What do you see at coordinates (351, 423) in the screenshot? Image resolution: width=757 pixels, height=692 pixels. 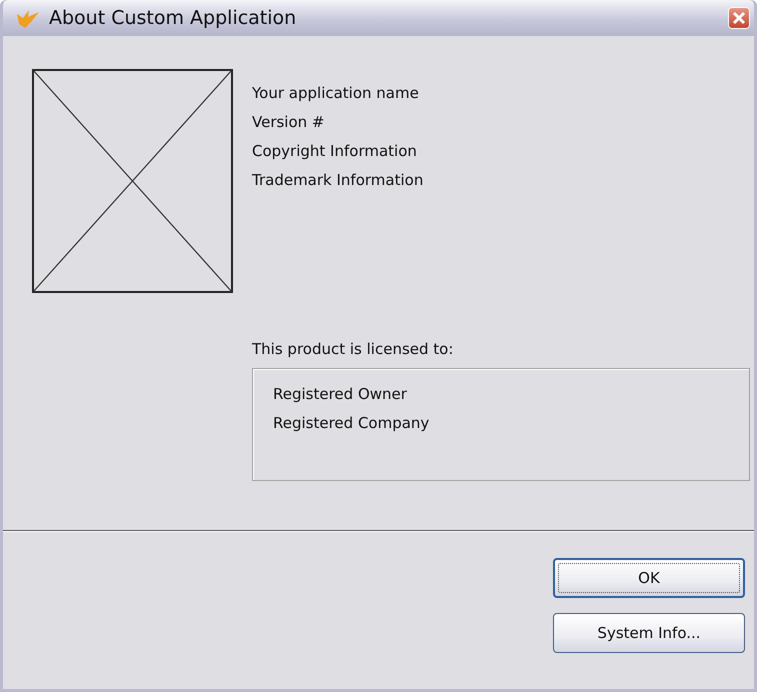 I see `license-text: Registered Company` at bounding box center [351, 423].